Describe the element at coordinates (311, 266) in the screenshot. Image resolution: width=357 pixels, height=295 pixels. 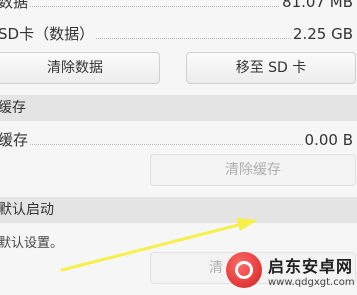
I see `watermark-brand: 启东安卓网` at that location.